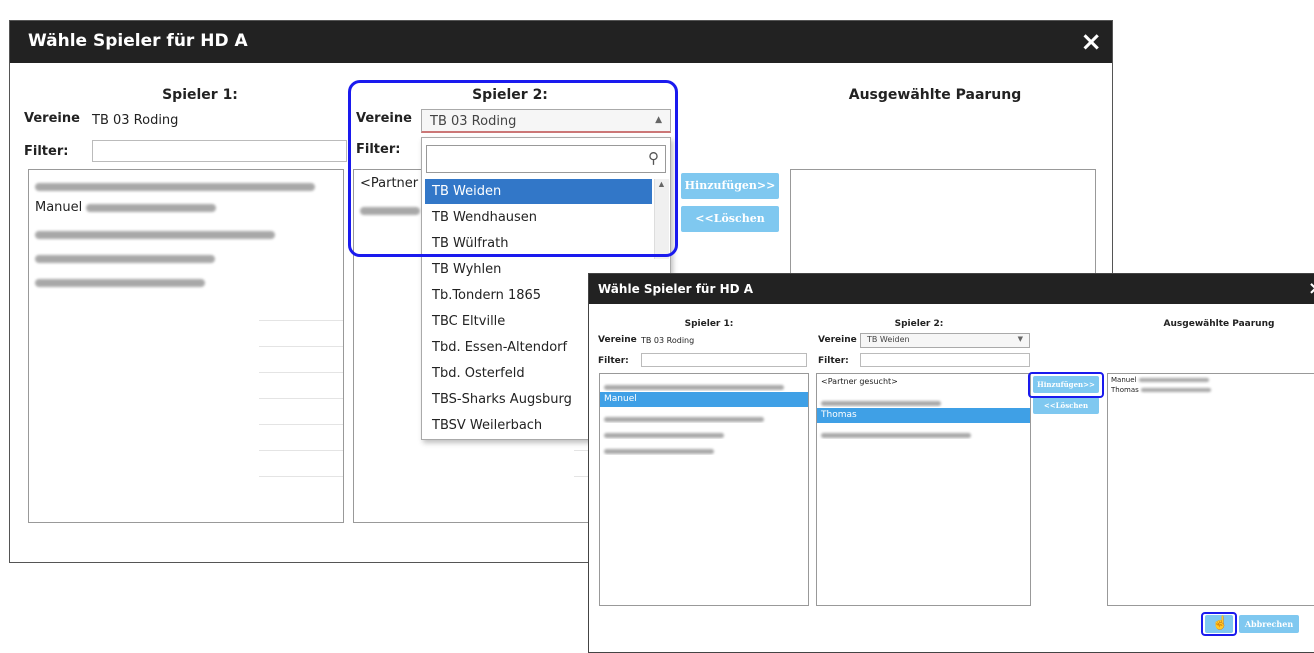 This screenshot has width=1314, height=653. I want to click on list-item-selected: Thomas, so click(923, 415).